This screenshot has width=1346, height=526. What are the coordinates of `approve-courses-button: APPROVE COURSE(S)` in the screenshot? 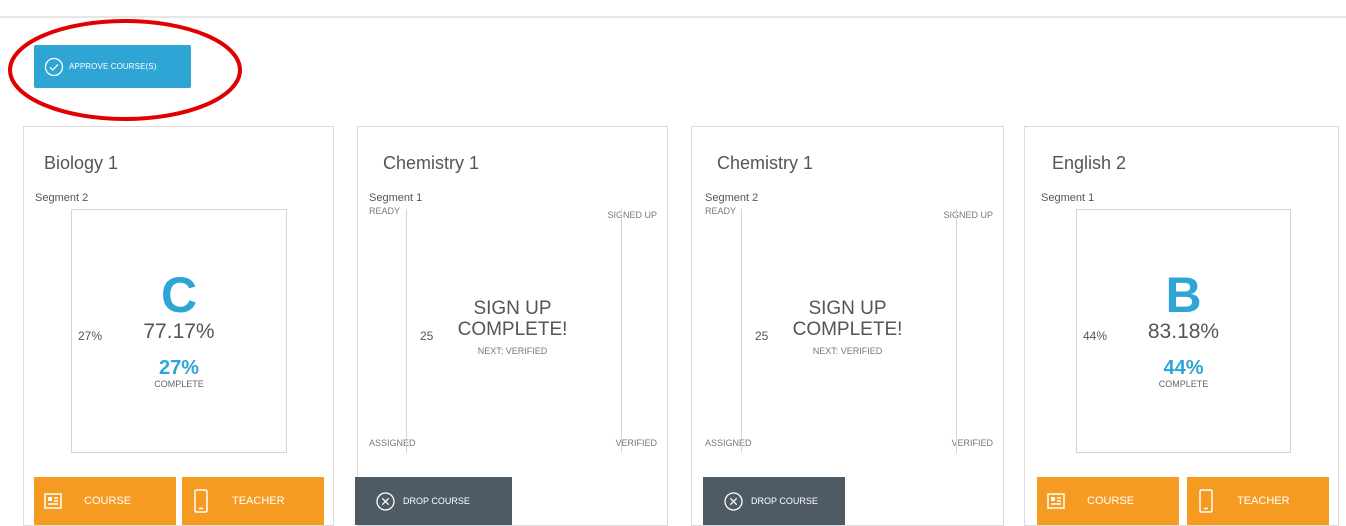 It's located at (112, 66).